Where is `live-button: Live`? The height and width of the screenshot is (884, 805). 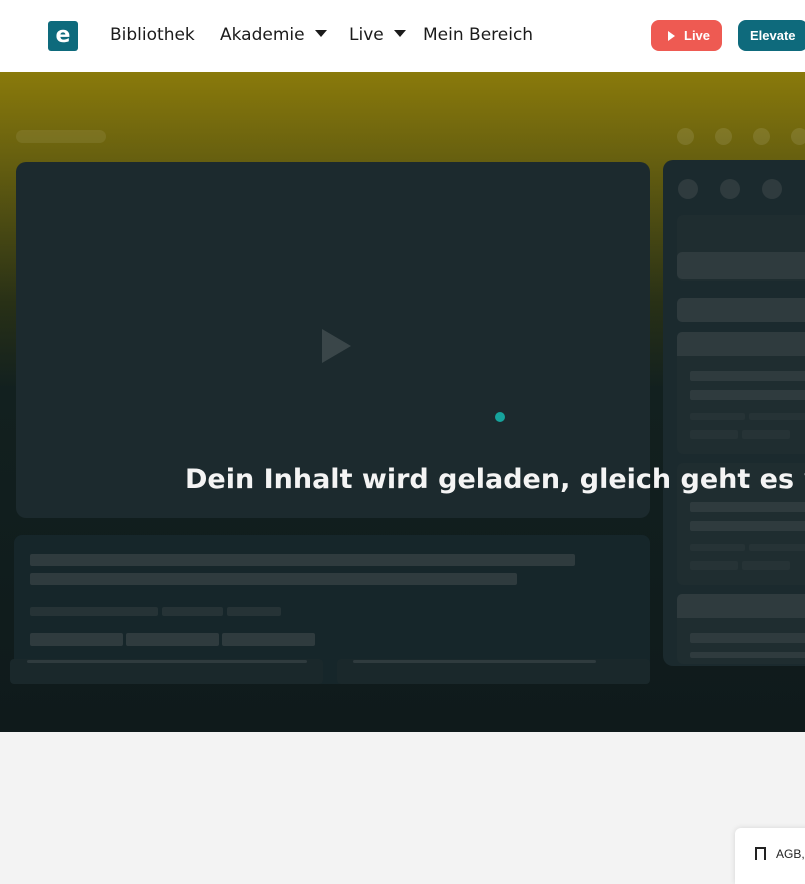 live-button: Live is located at coordinates (686, 35).